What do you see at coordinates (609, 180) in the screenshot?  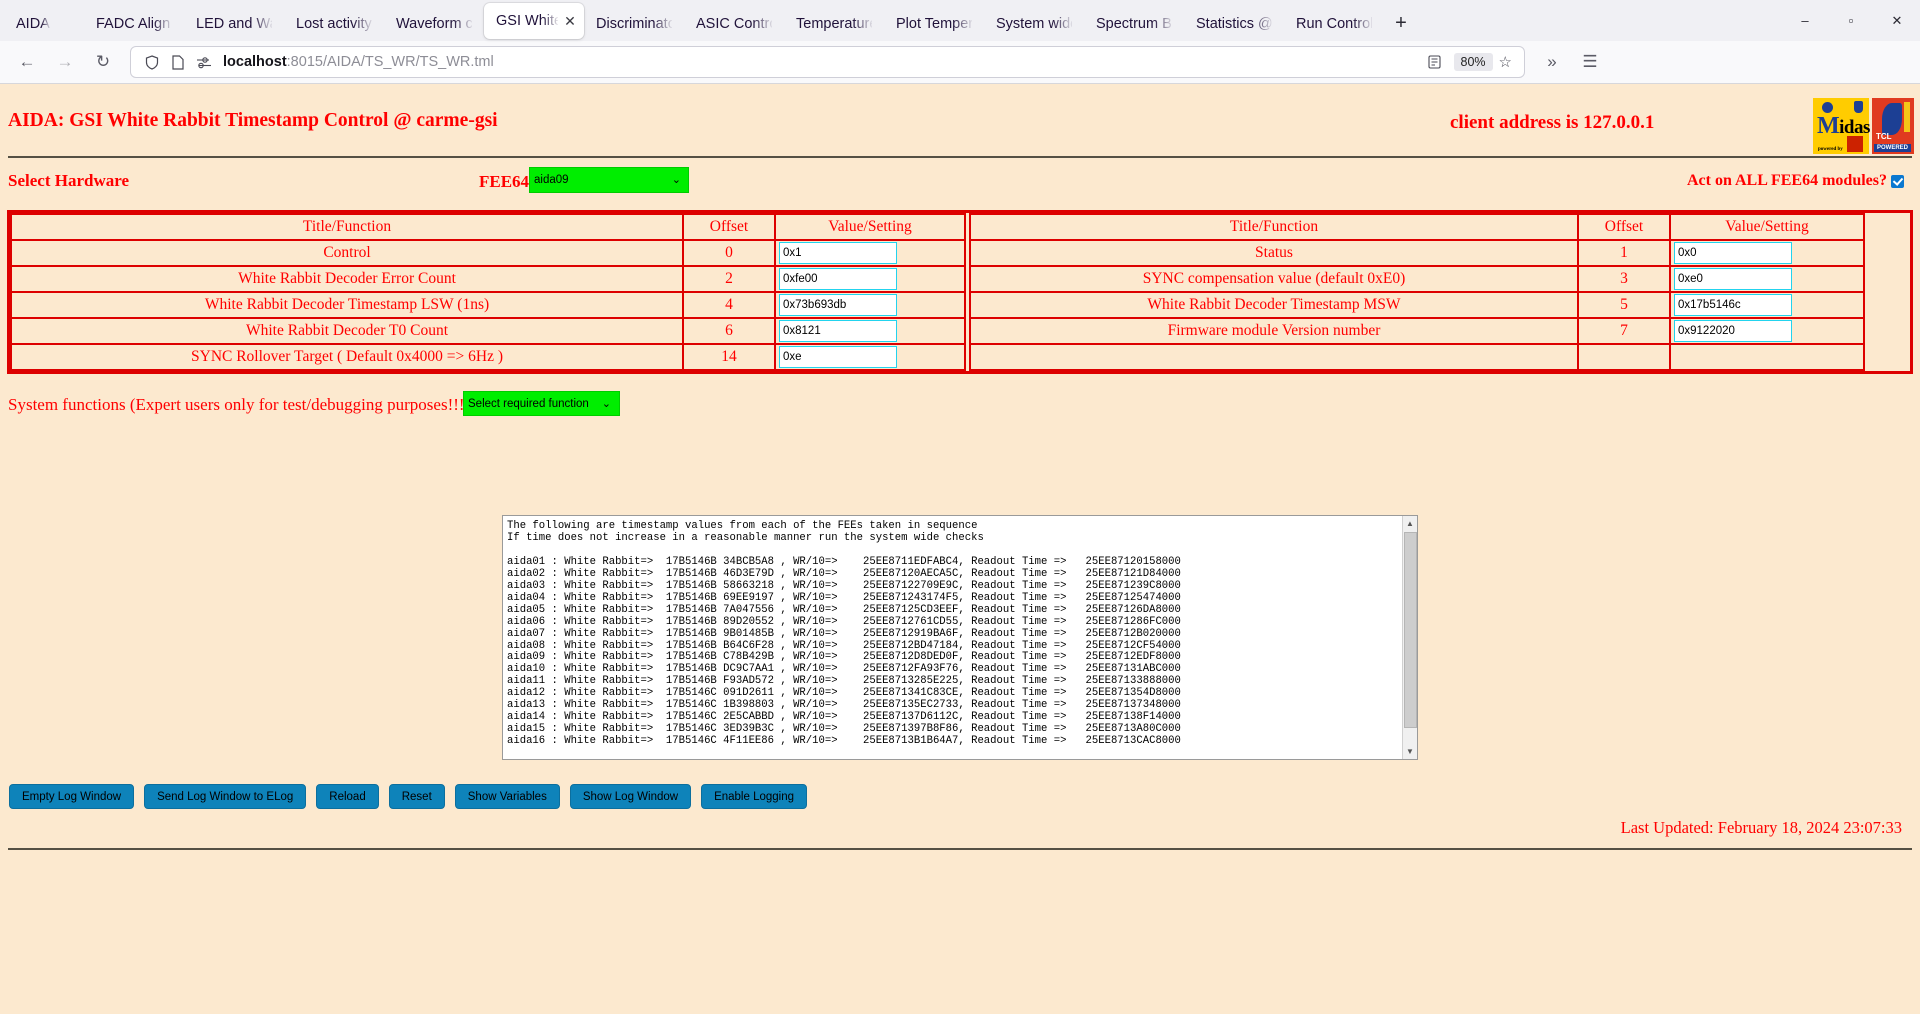 I see `fee64-select: aida09 ⌄` at bounding box center [609, 180].